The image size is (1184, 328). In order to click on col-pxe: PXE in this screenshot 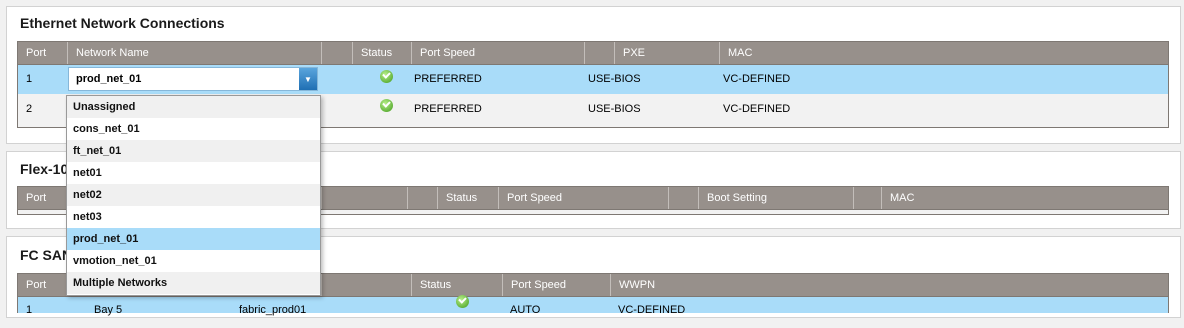, I will do `click(666, 53)`.